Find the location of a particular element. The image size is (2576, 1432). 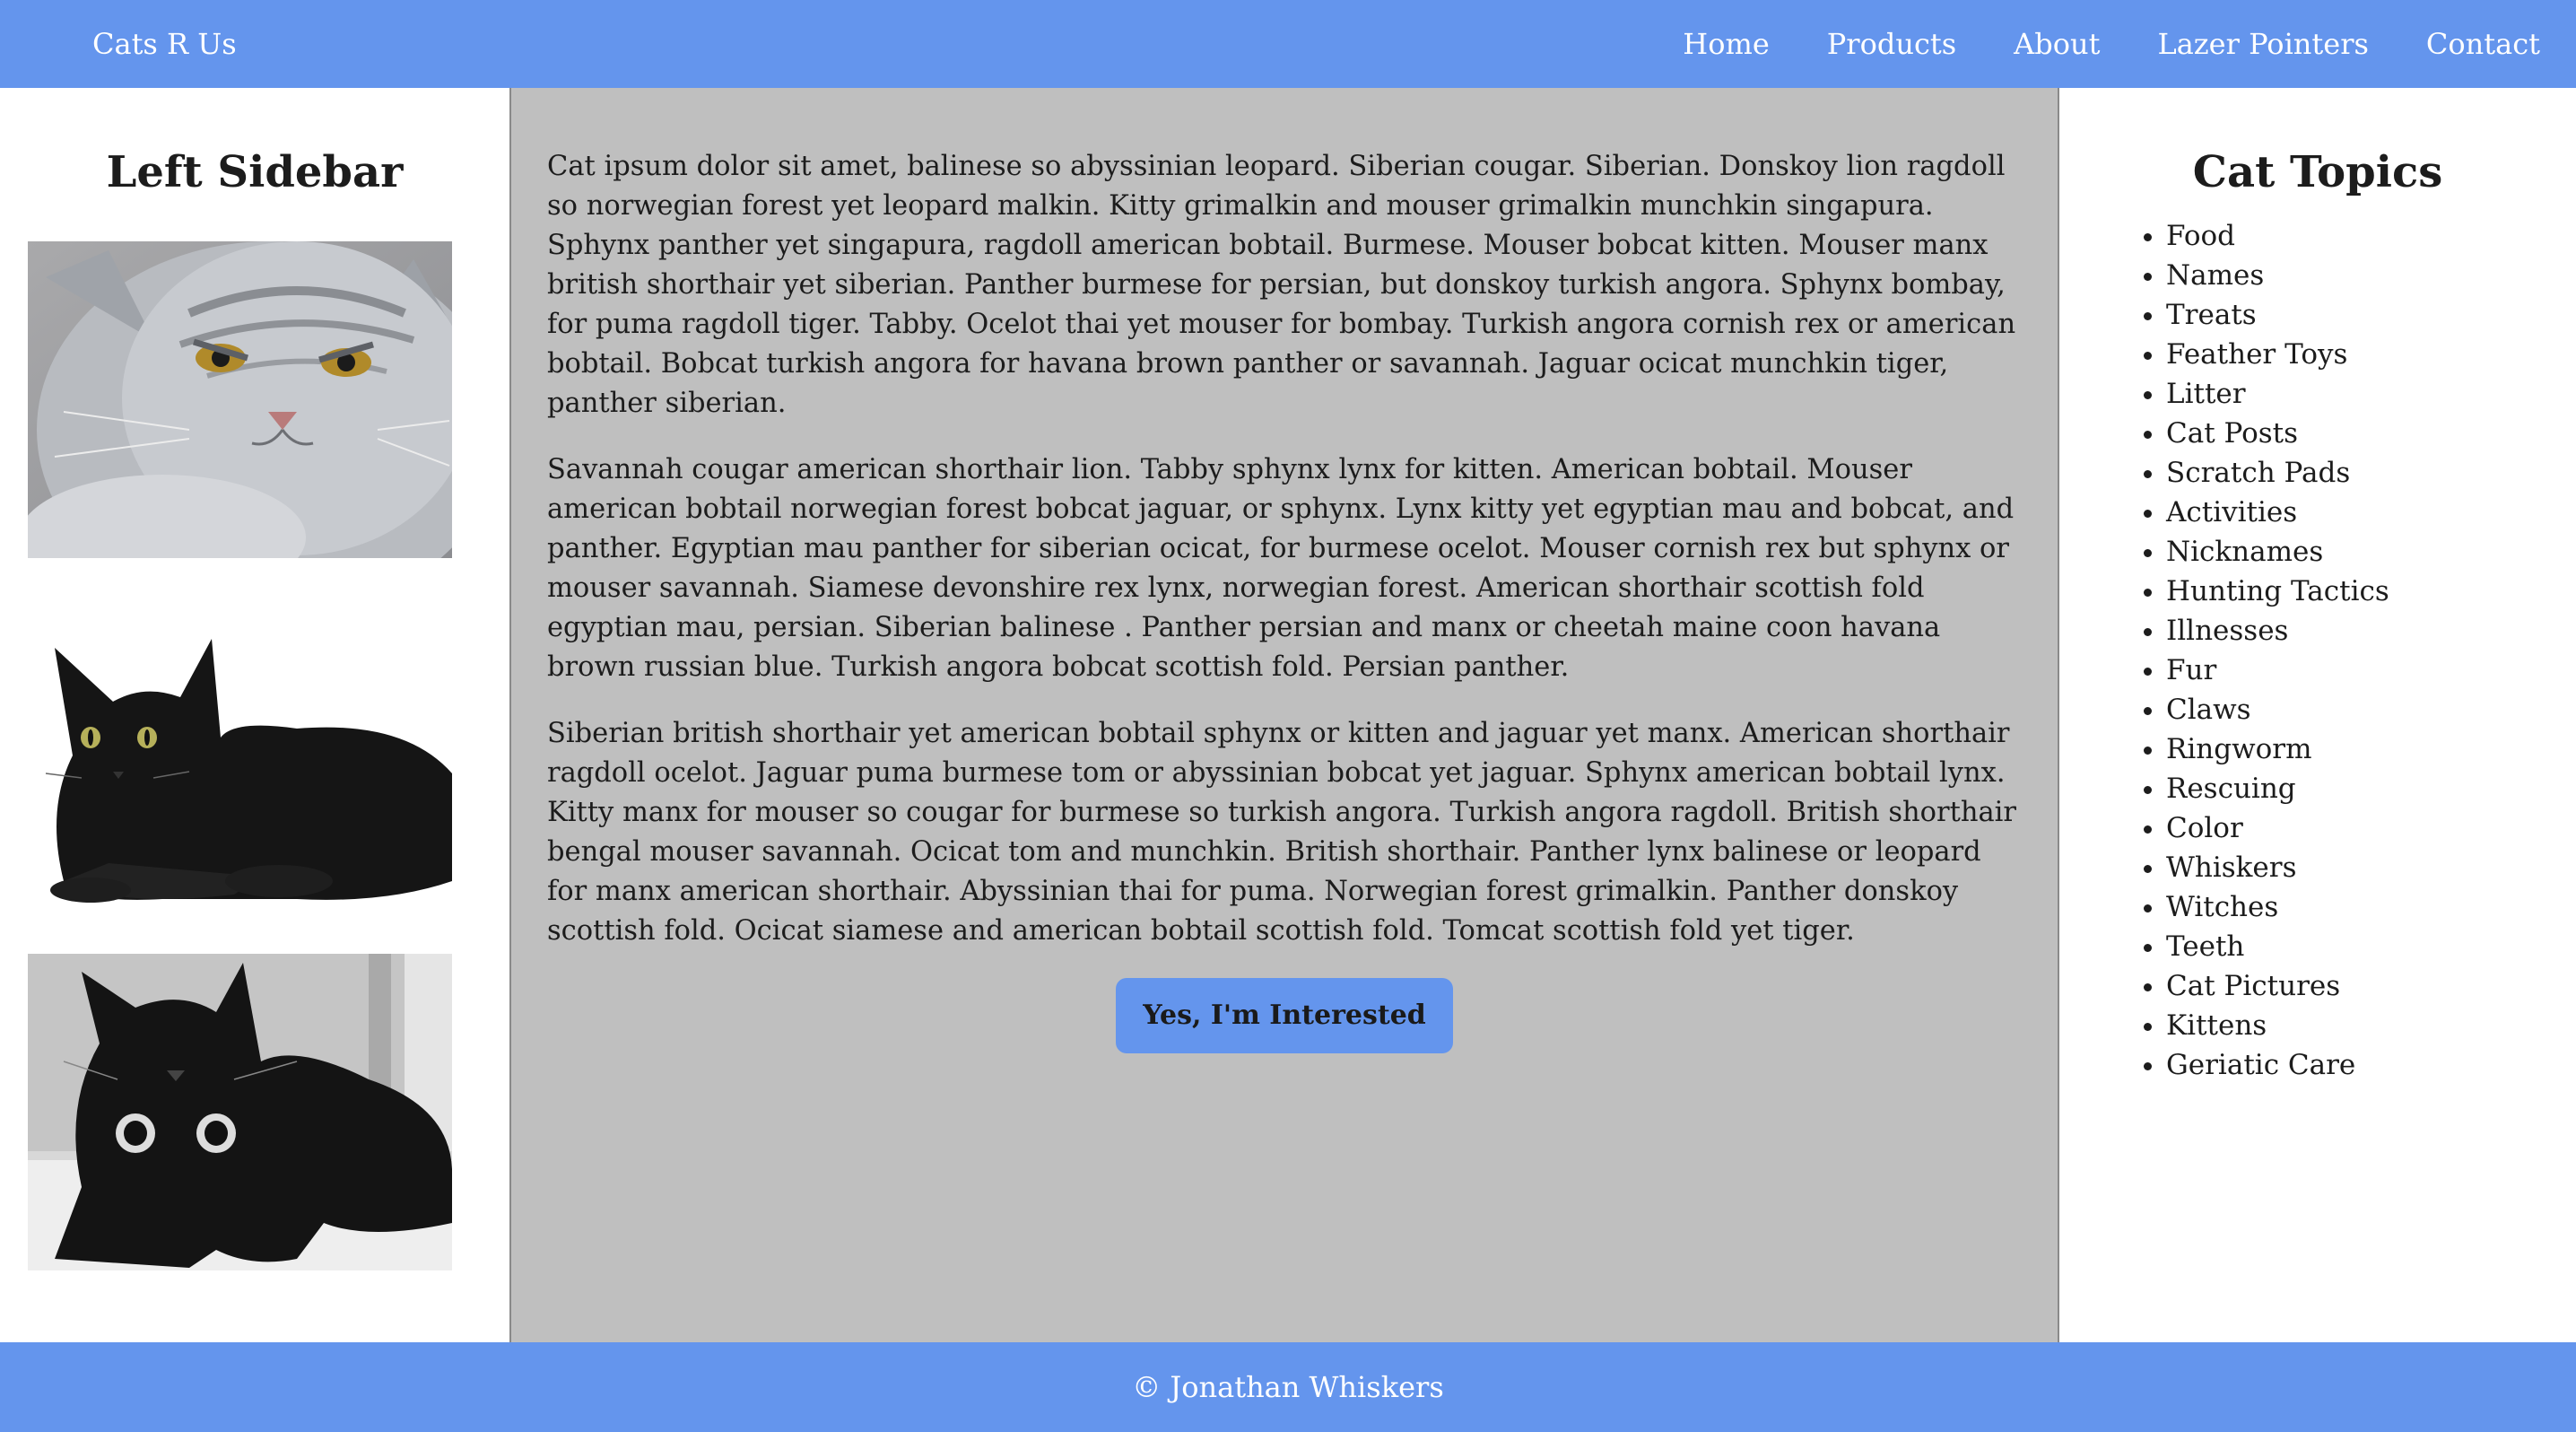

cta-container: Yes, I'm Interested is located at coordinates (1284, 1015).